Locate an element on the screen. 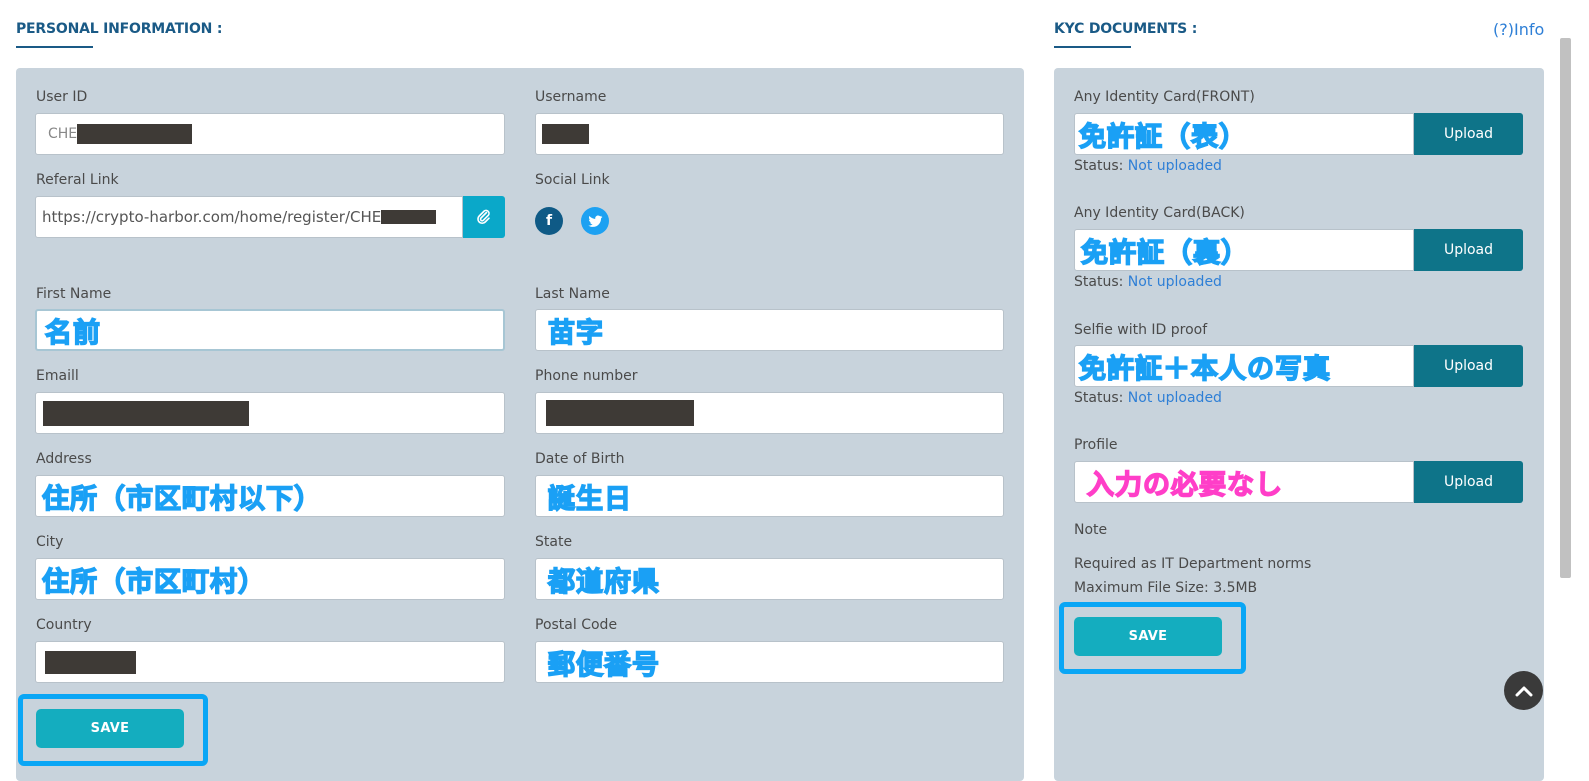 The height and width of the screenshot is (781, 1589). personal-info-title: PERSONAL INFORMATION : is located at coordinates (119, 29).